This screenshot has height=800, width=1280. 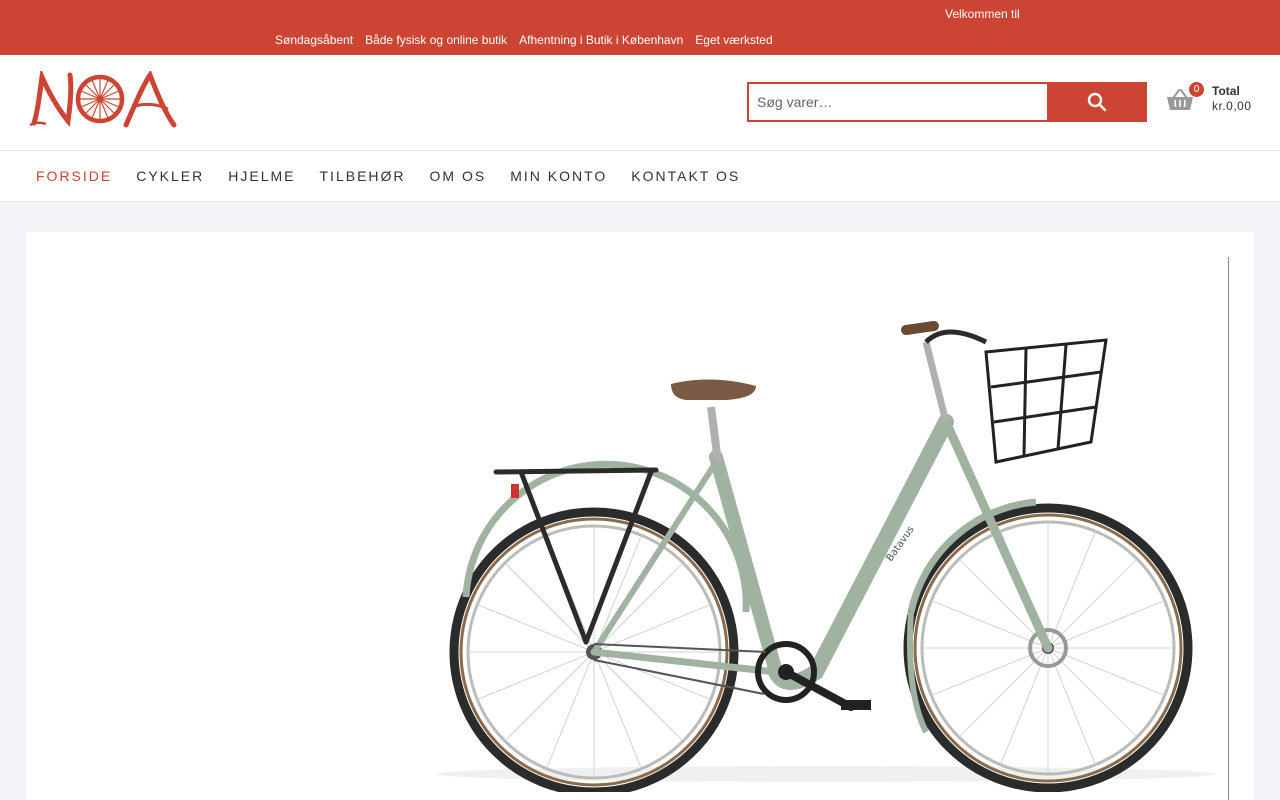 What do you see at coordinates (314, 40) in the screenshot?
I see `usp-sunday-open: Søndagsåbent` at bounding box center [314, 40].